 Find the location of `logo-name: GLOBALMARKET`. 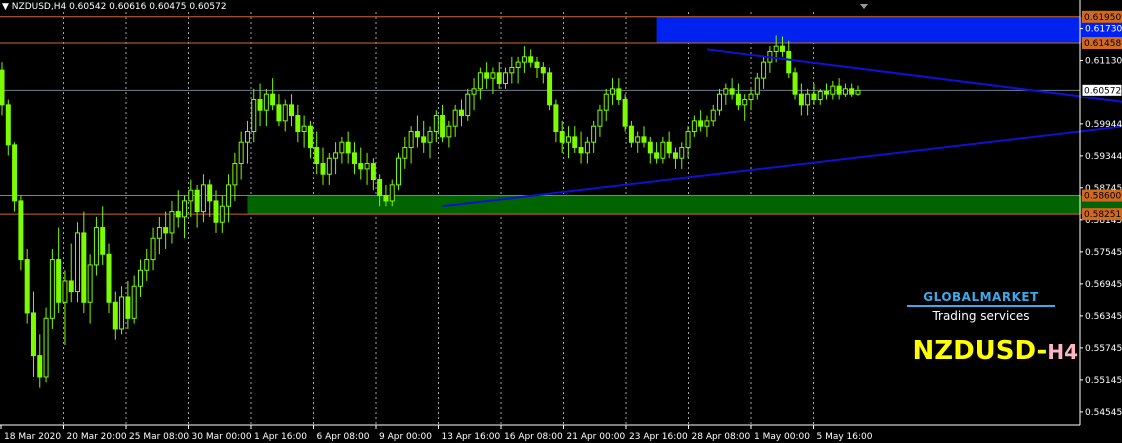

logo-name: GLOBALMARKET is located at coordinates (981, 297).